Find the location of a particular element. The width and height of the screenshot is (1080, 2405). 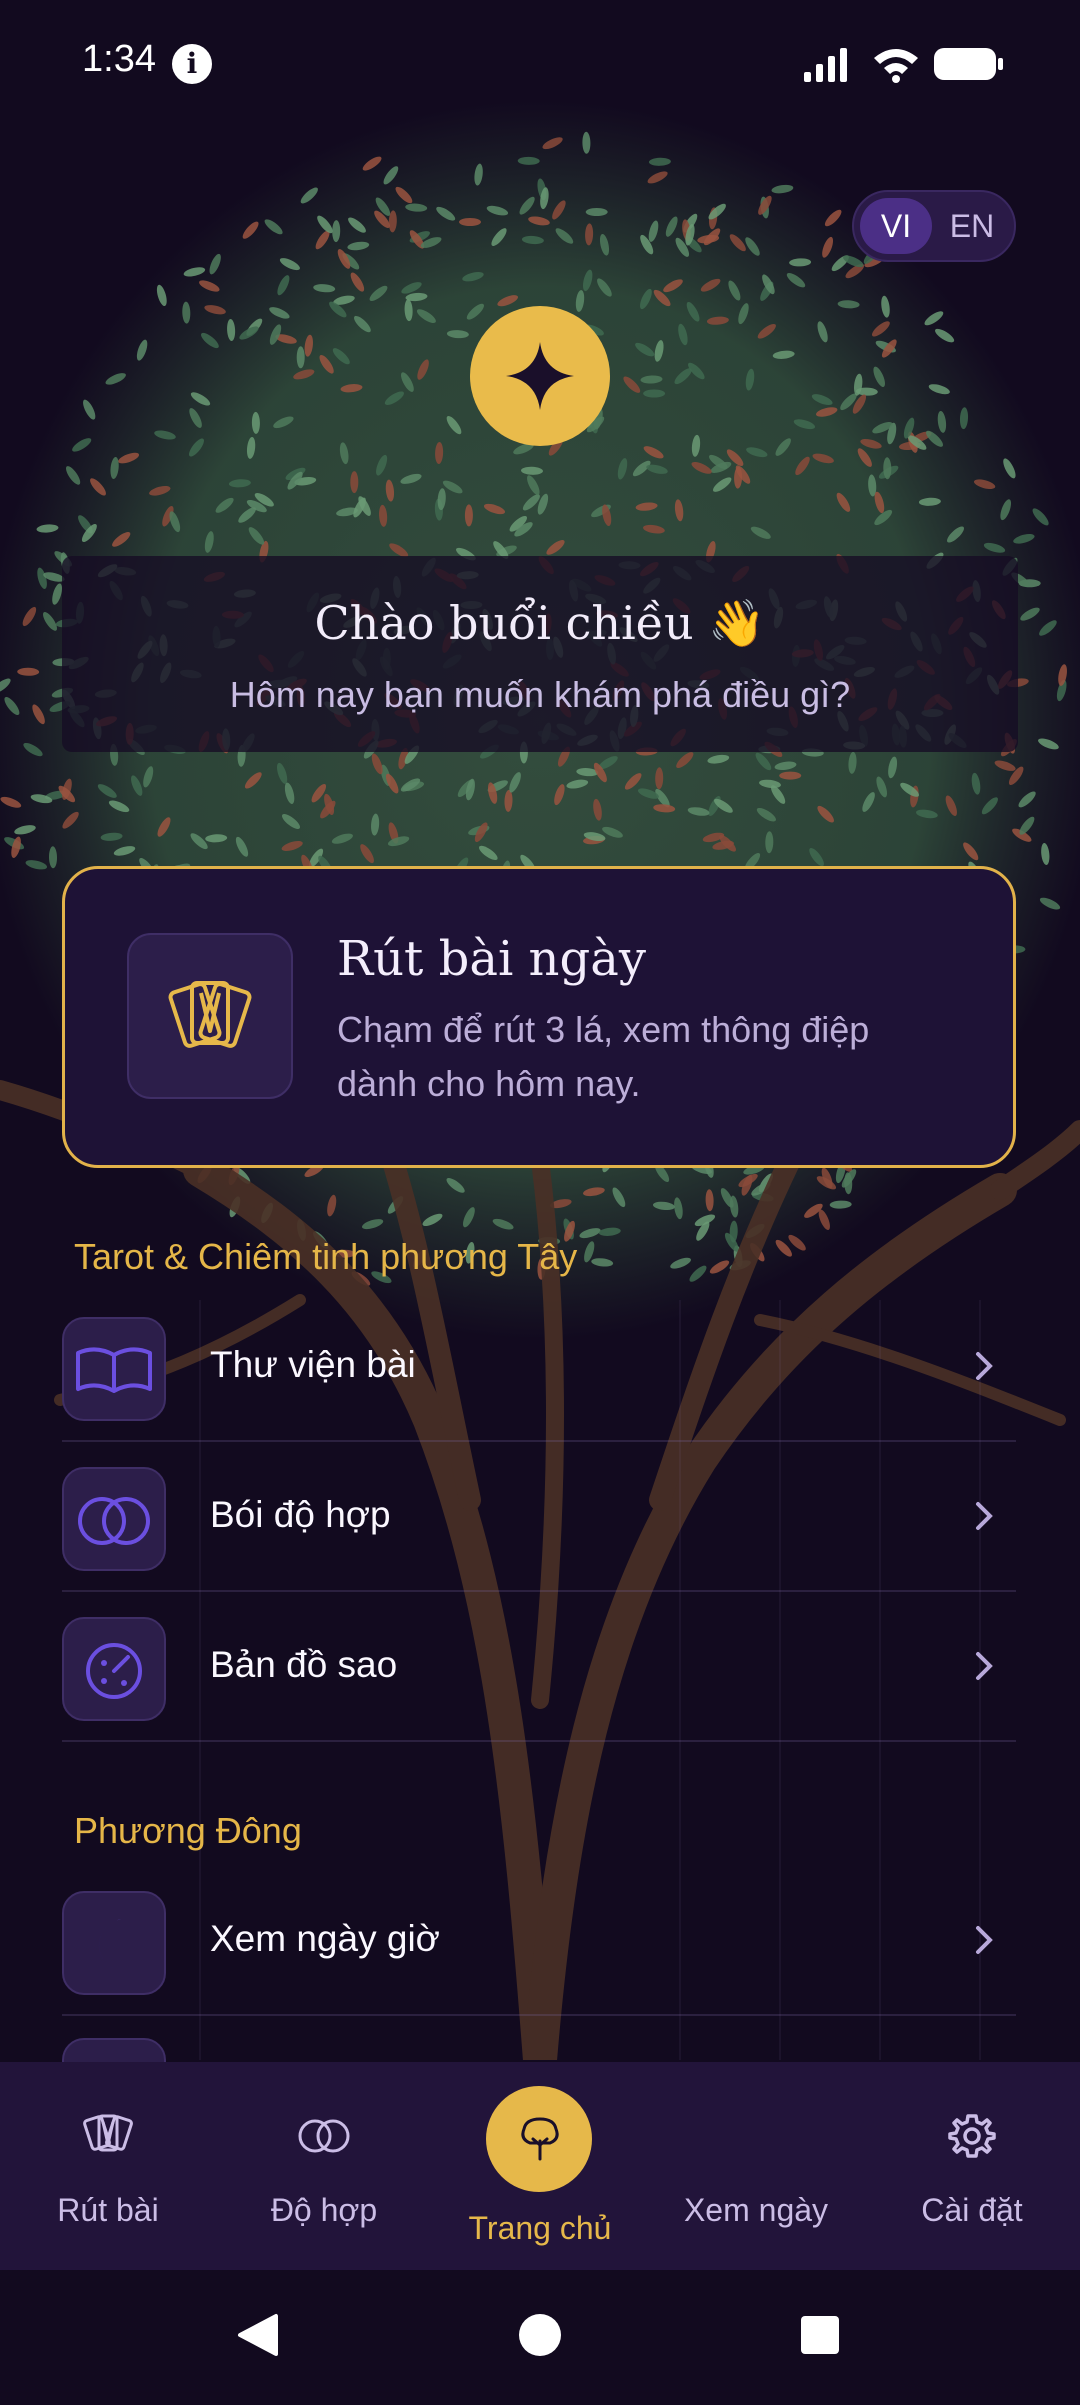

tab-compatibility: Độ hợp is located at coordinates (324, 2166).